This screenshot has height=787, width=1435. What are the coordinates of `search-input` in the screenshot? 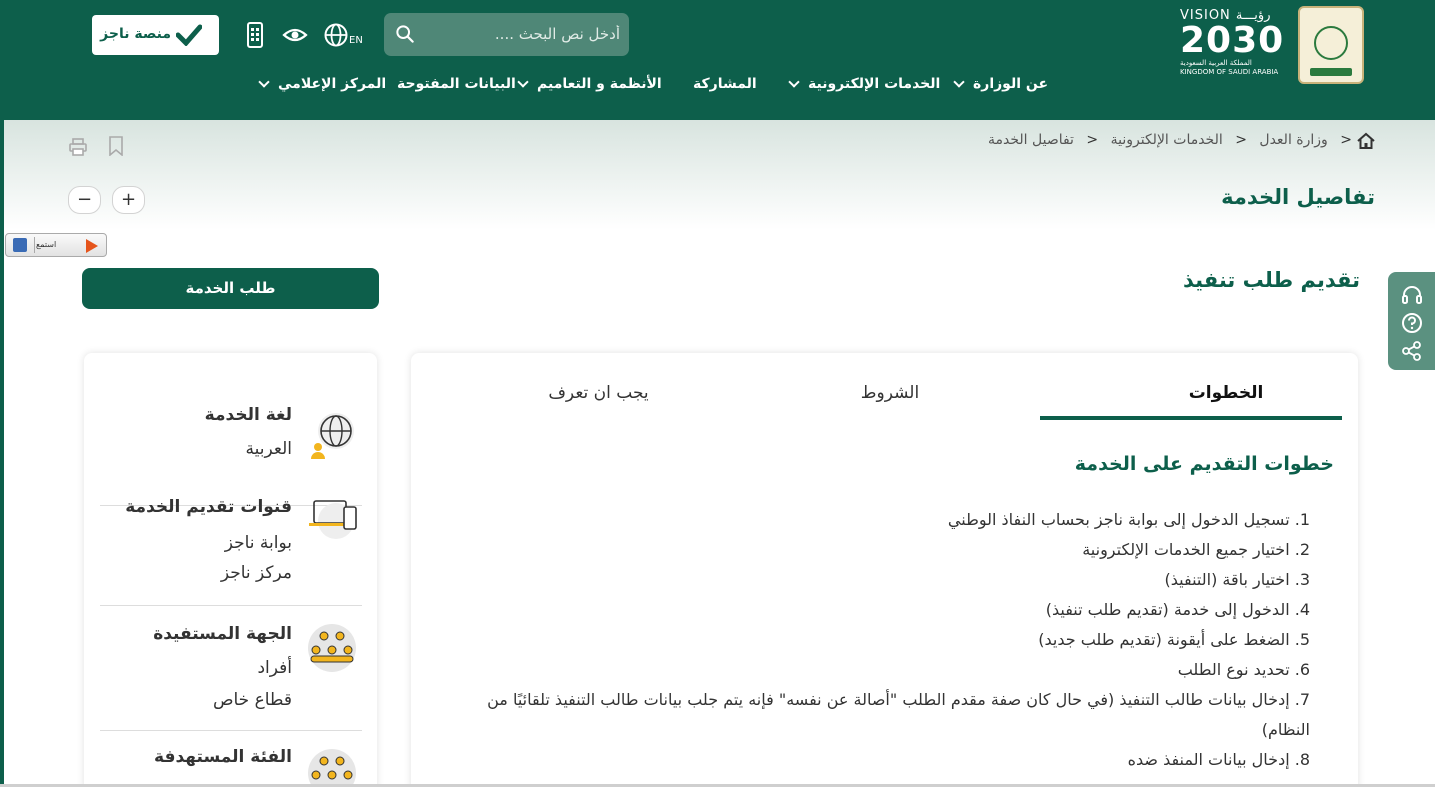 It's located at (522, 34).